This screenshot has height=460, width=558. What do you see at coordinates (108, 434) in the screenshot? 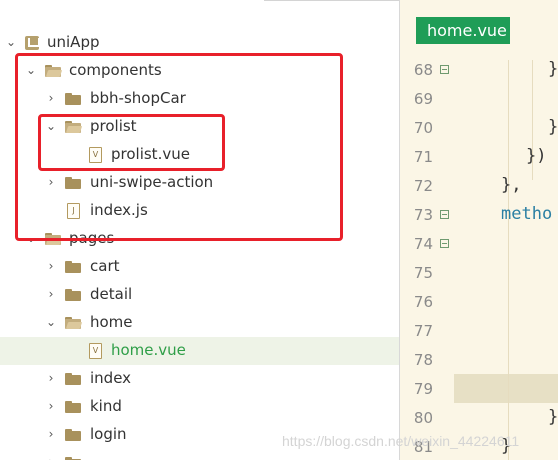
I see `tree-item-label: login` at bounding box center [108, 434].